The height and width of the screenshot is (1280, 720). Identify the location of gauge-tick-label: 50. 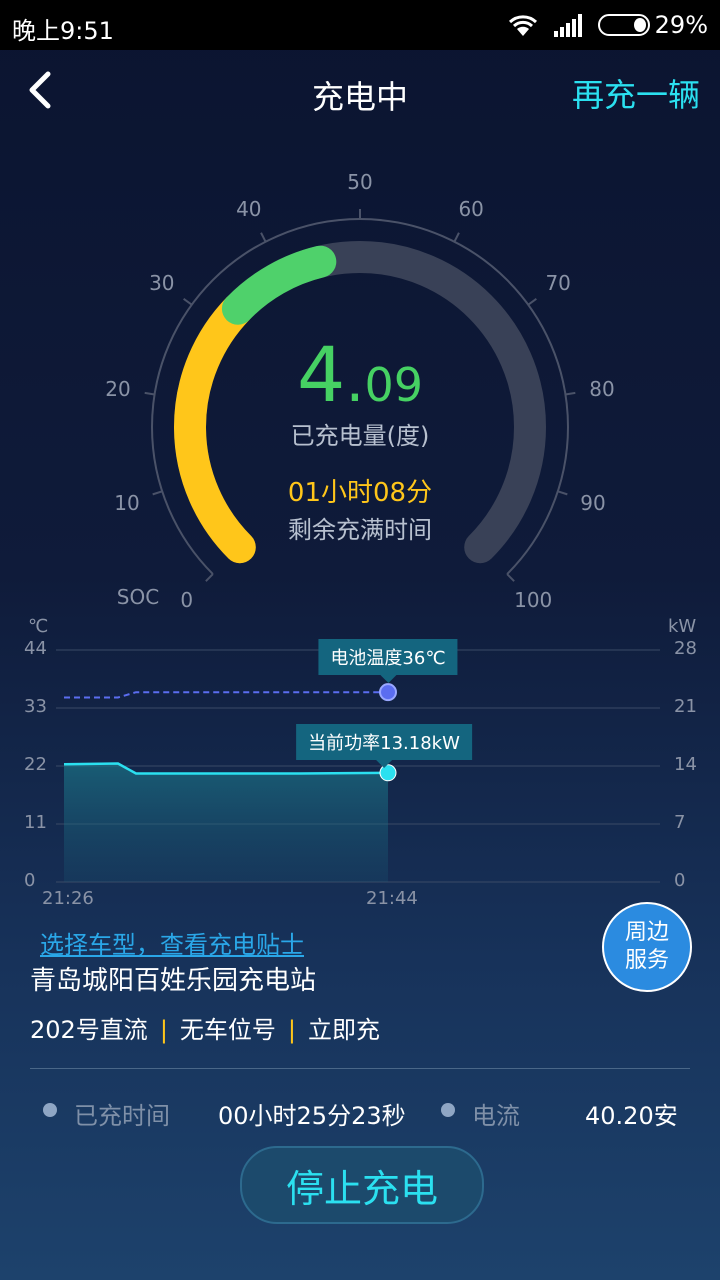
(360, 182).